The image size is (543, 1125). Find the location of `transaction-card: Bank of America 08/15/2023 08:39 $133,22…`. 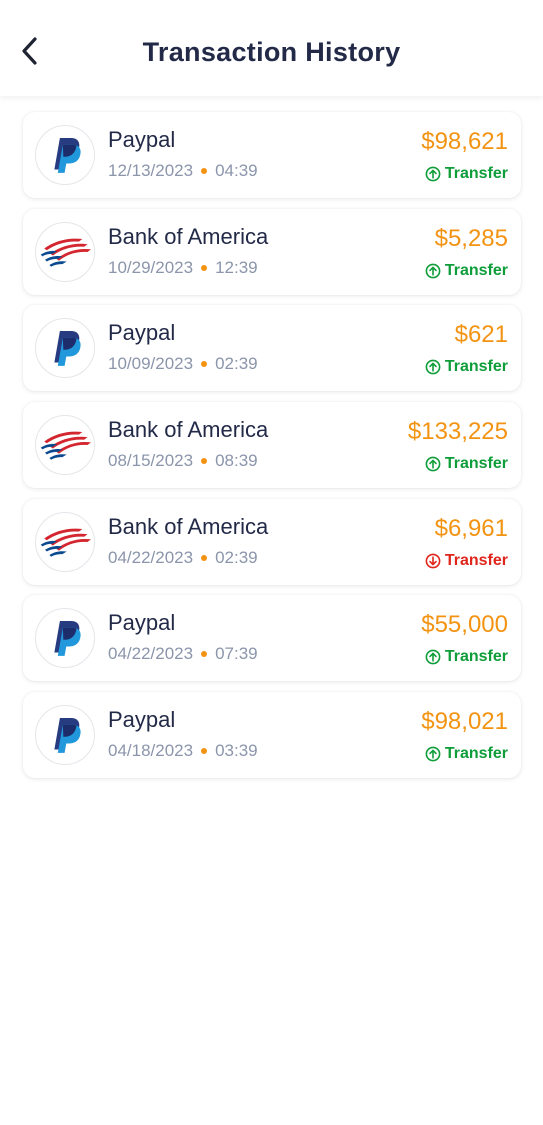

transaction-card: Bank of America 08/15/2023 08:39 $133,22… is located at coordinates (272, 445).